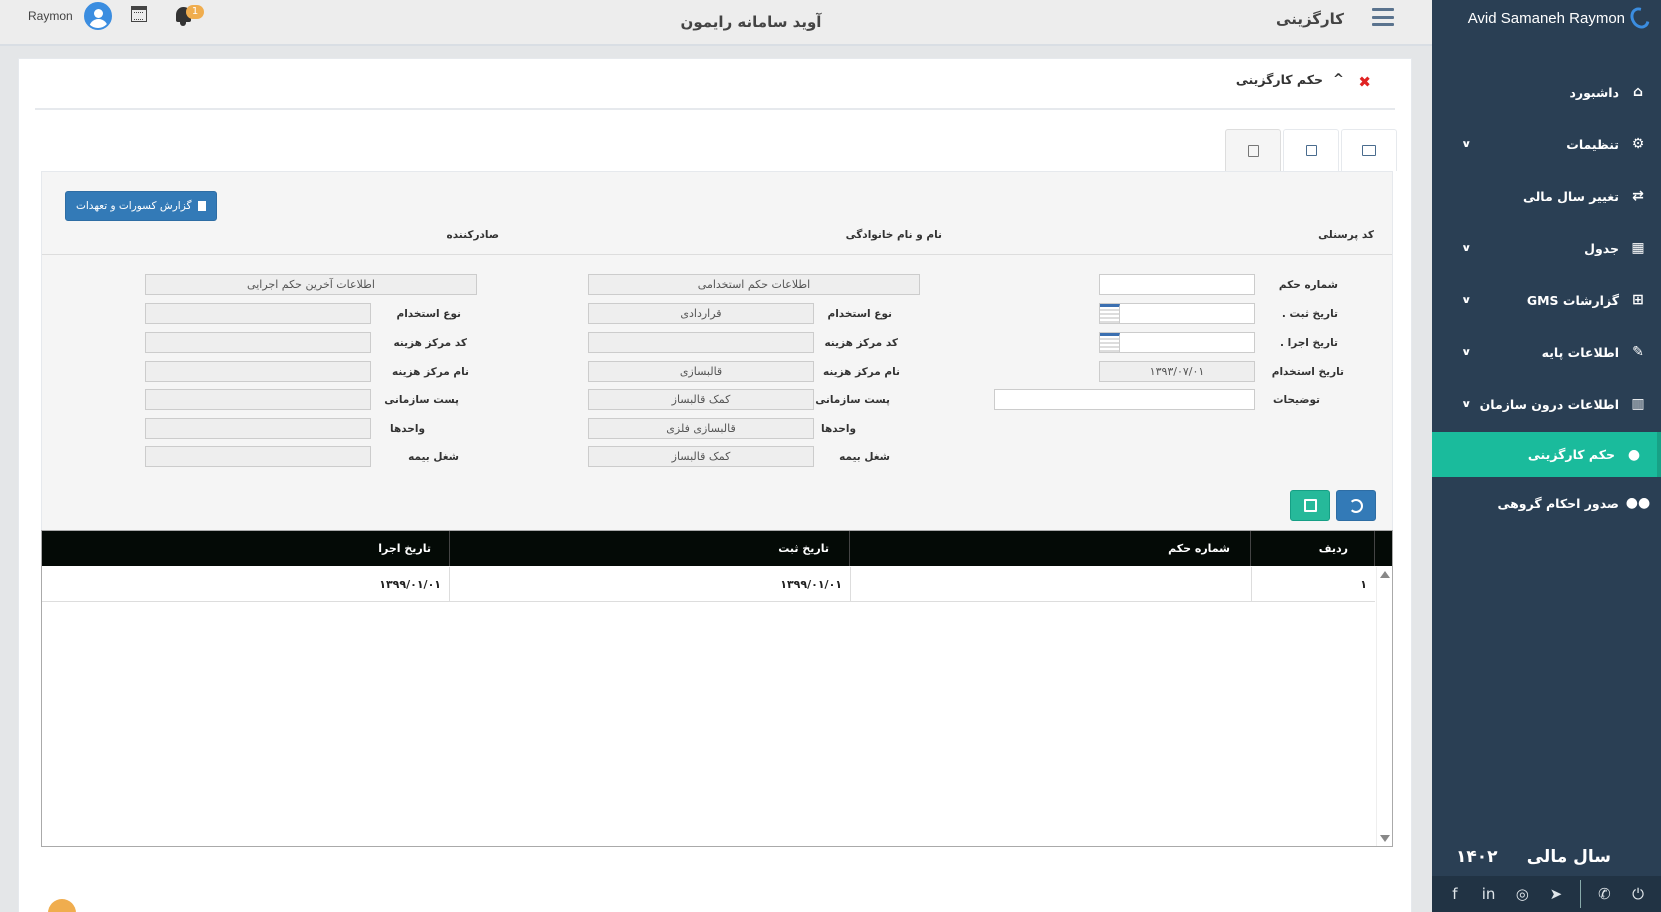  I want to click on description-input, so click(1124, 399).